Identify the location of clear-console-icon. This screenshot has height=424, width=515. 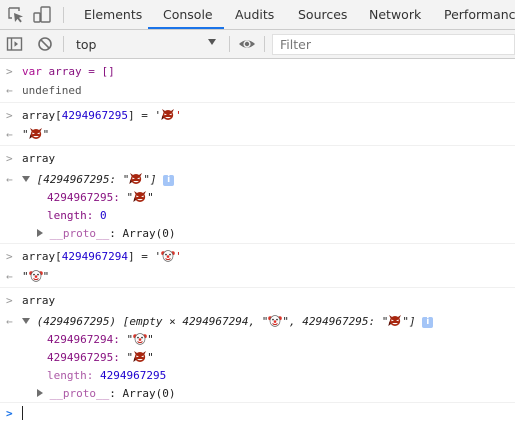
(45, 44).